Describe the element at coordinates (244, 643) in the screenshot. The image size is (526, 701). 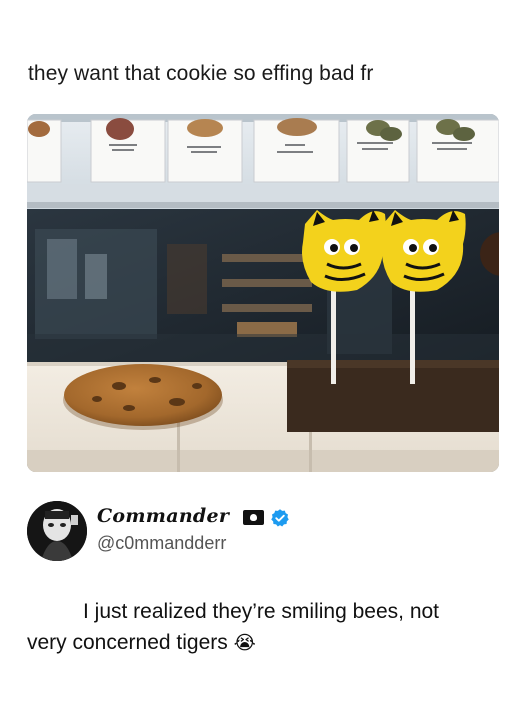
I see `loudly-crying-face-icon: 😭` at that location.